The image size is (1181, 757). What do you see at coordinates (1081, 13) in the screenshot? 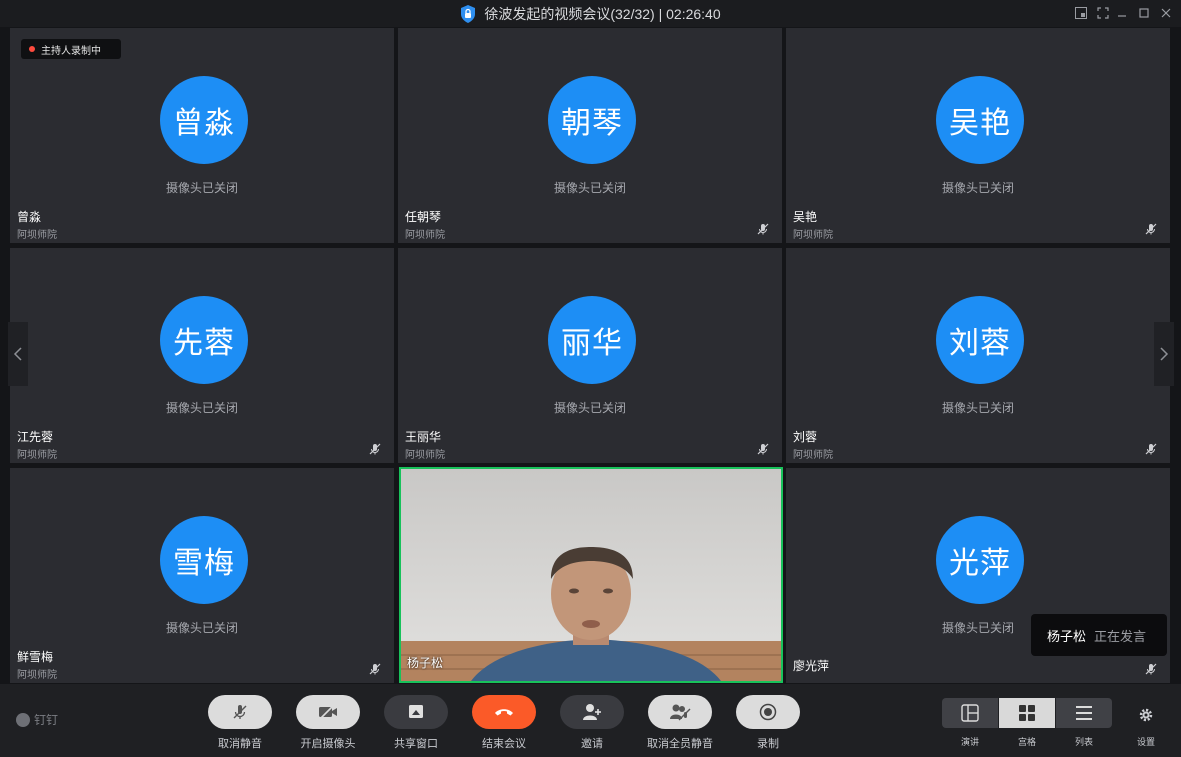
I see `pip-icon` at bounding box center [1081, 13].